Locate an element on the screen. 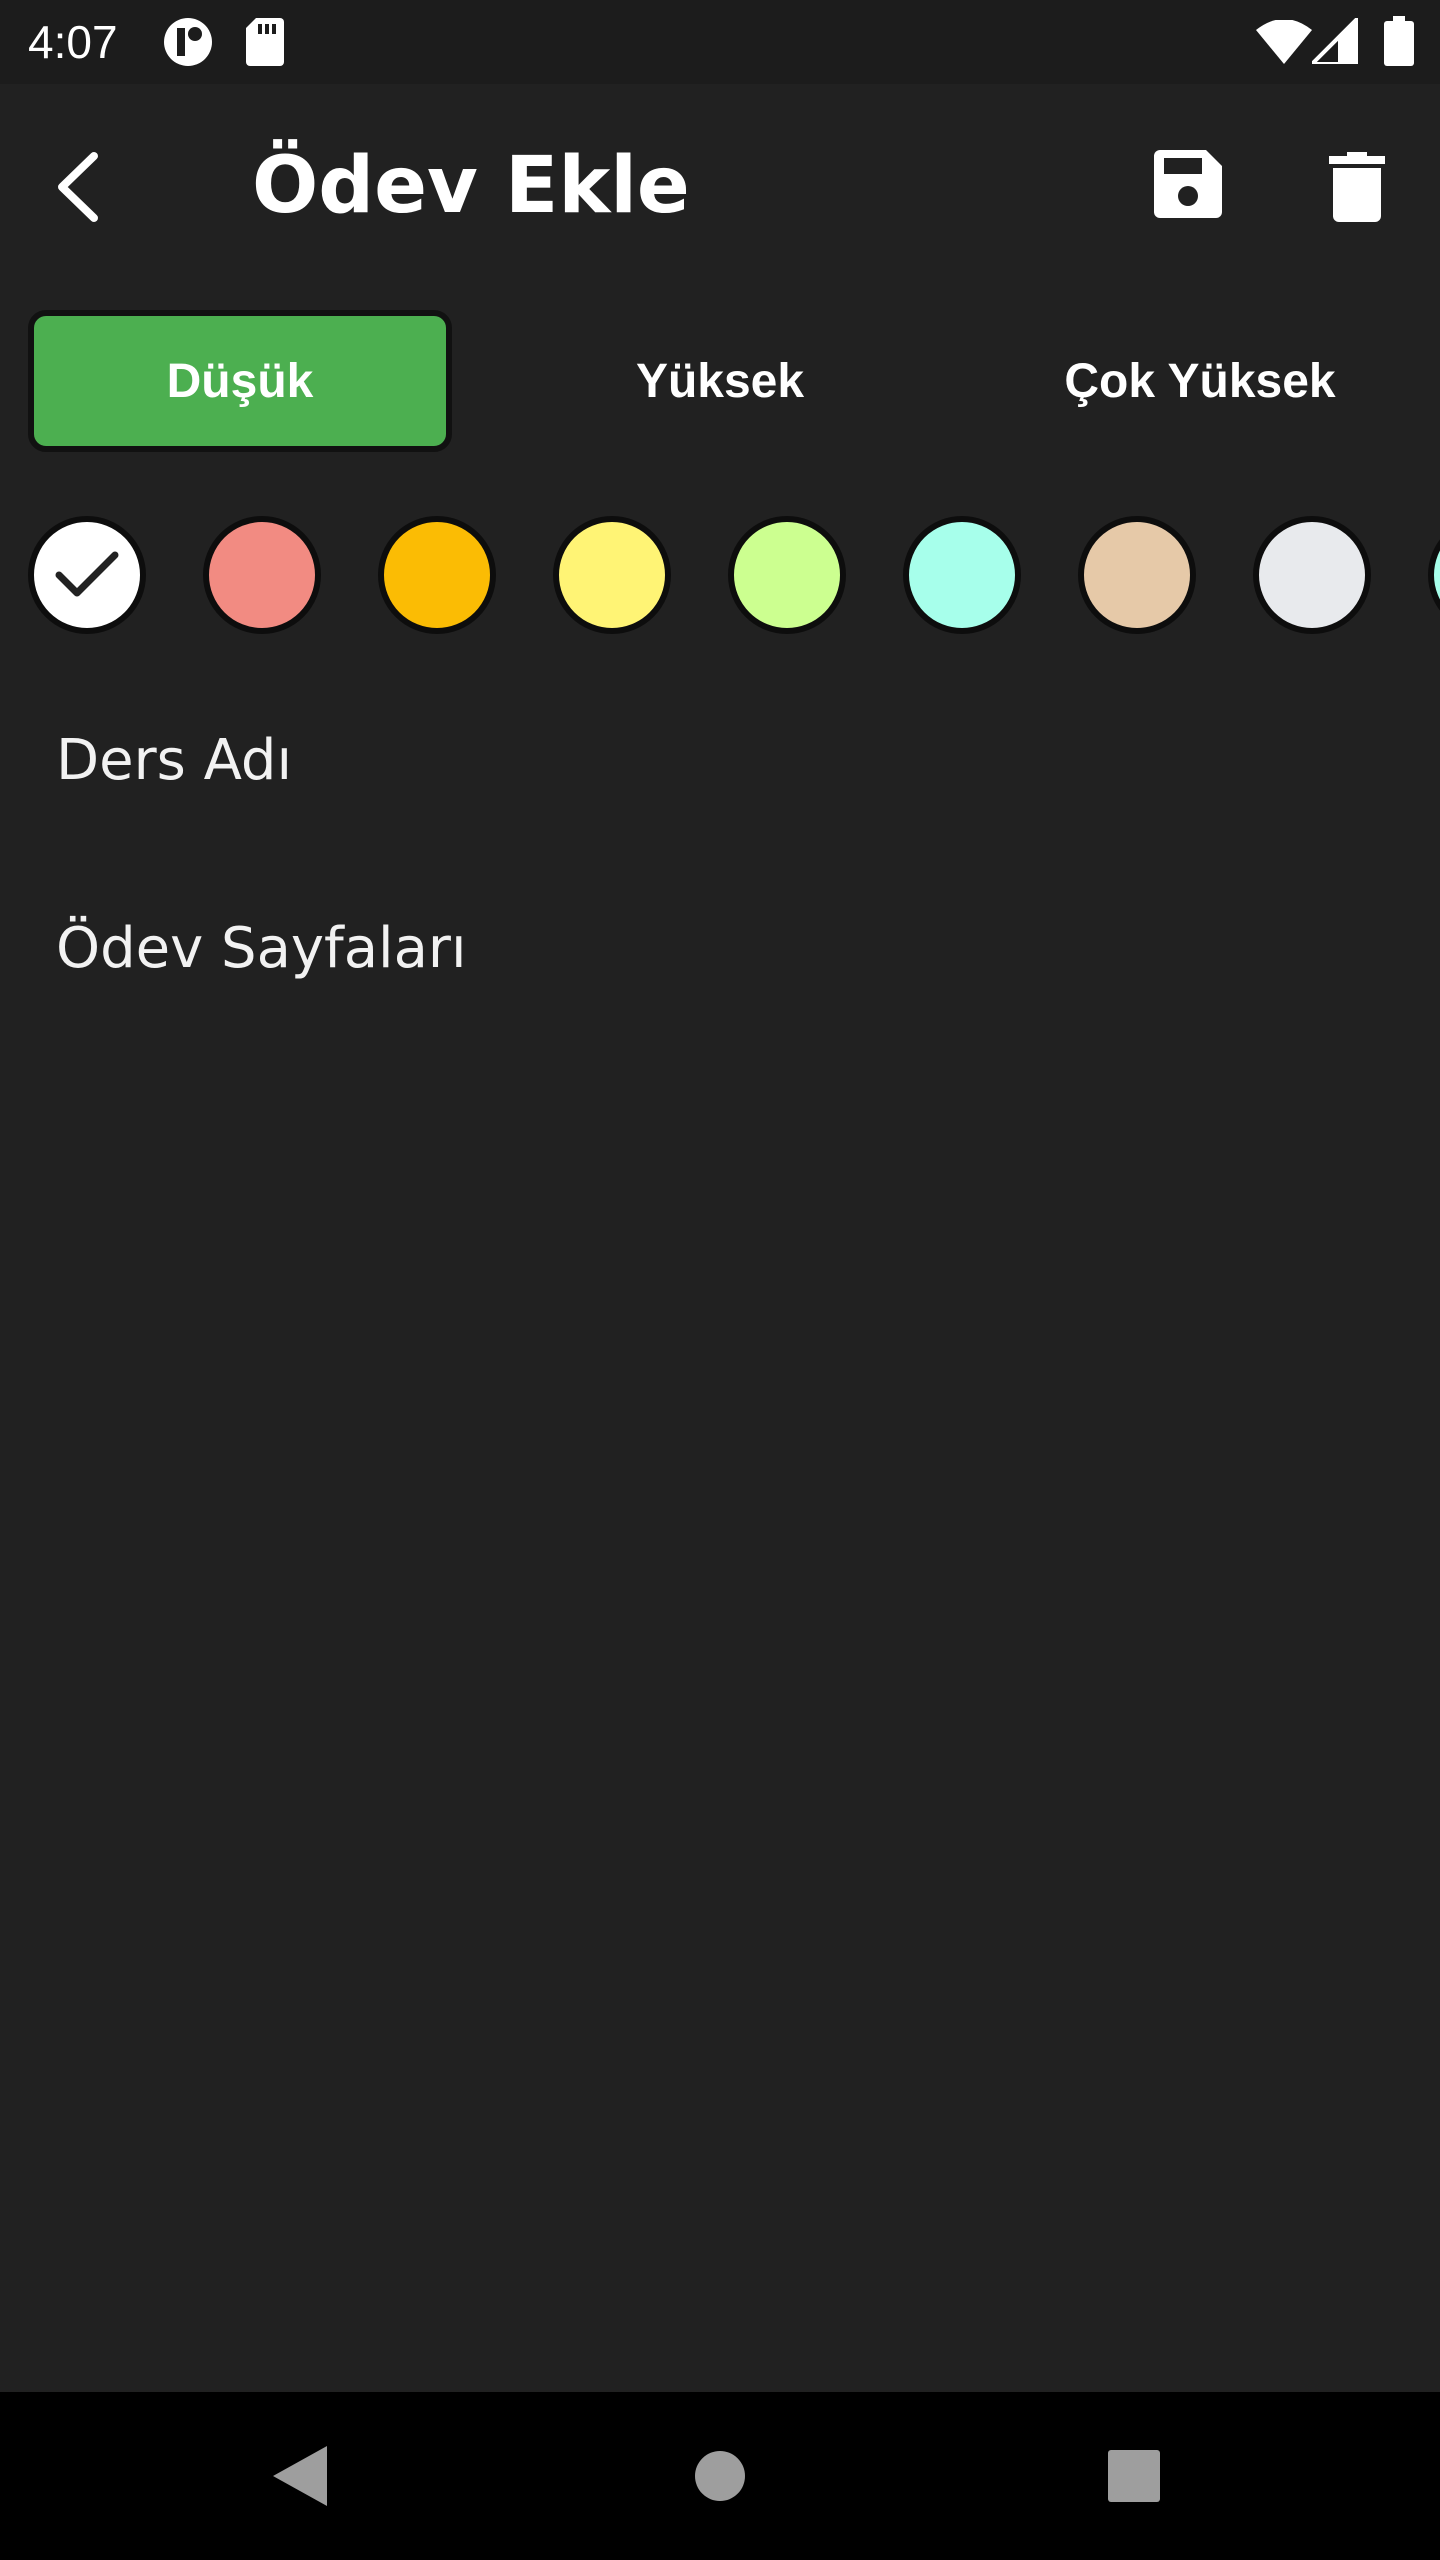 The image size is (1440, 2560). color-swatch-red is located at coordinates (262, 575).